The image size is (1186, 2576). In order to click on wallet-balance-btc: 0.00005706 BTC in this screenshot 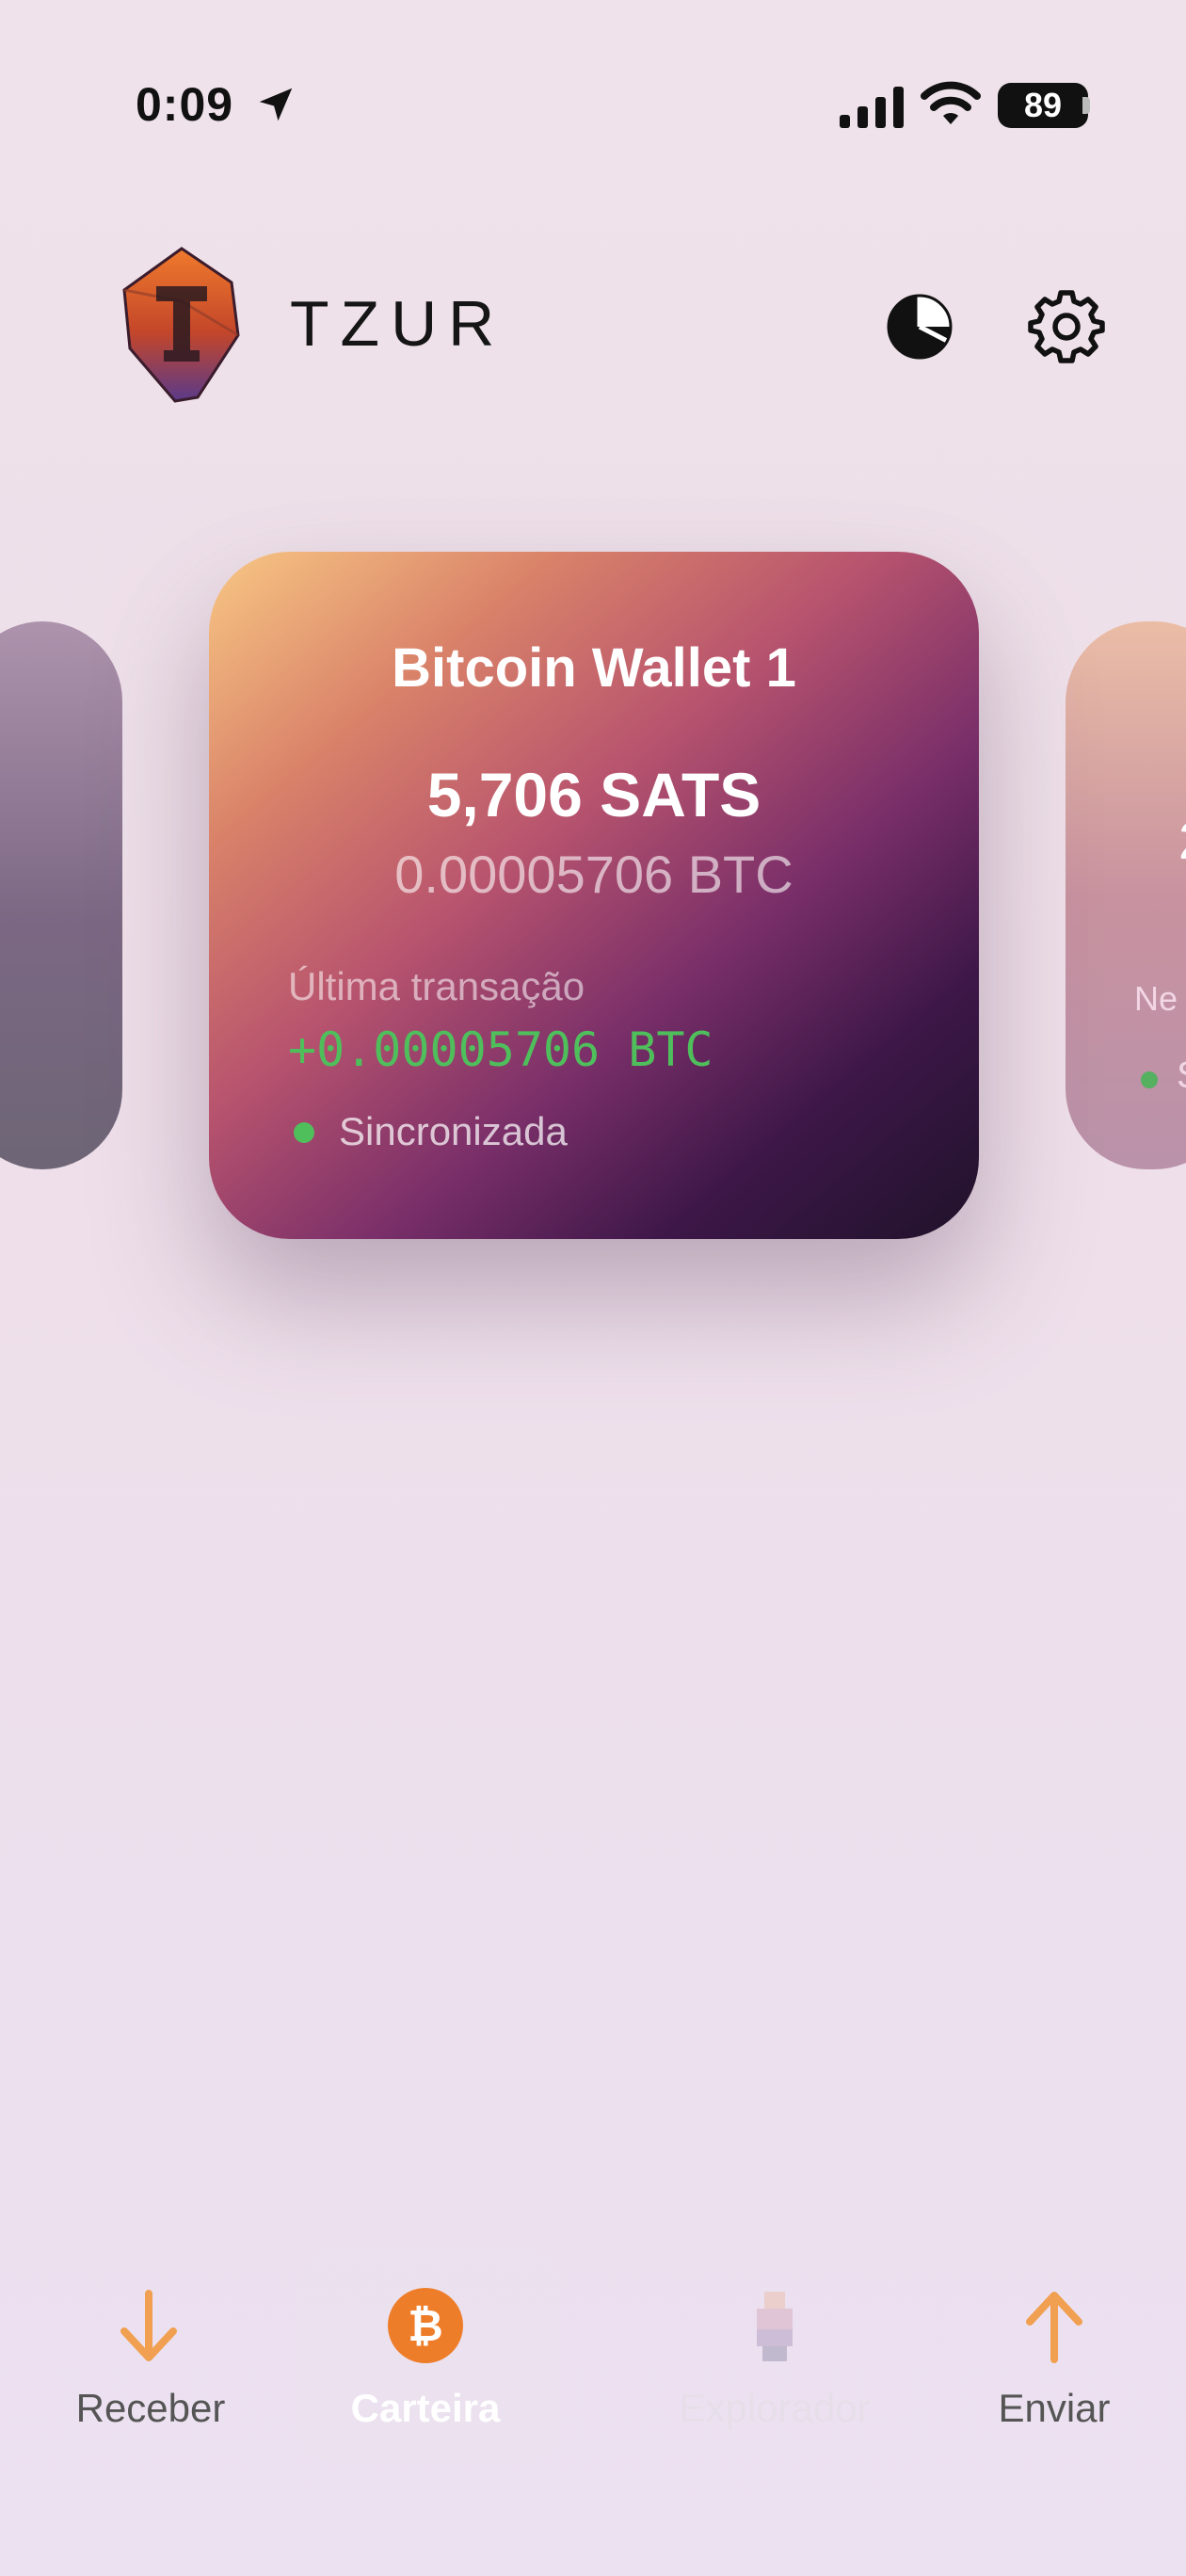, I will do `click(593, 874)`.